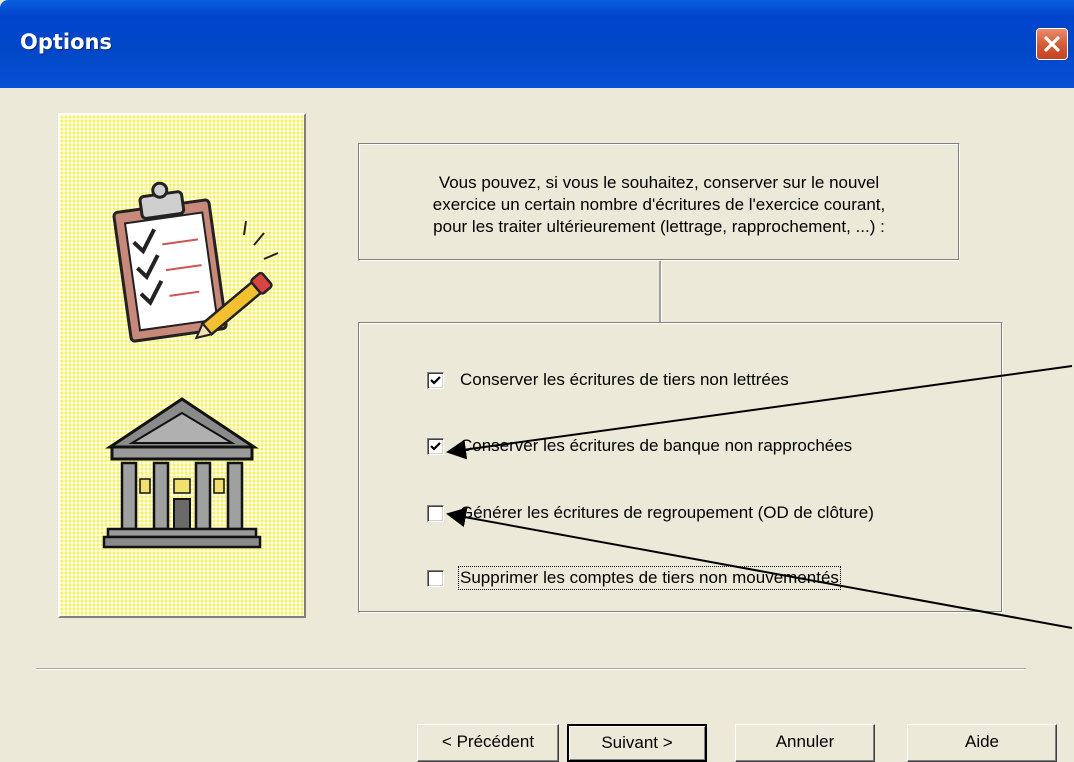 The image size is (1074, 762). Describe the element at coordinates (488, 743) in the screenshot. I see `previous-button: < Précédent` at that location.